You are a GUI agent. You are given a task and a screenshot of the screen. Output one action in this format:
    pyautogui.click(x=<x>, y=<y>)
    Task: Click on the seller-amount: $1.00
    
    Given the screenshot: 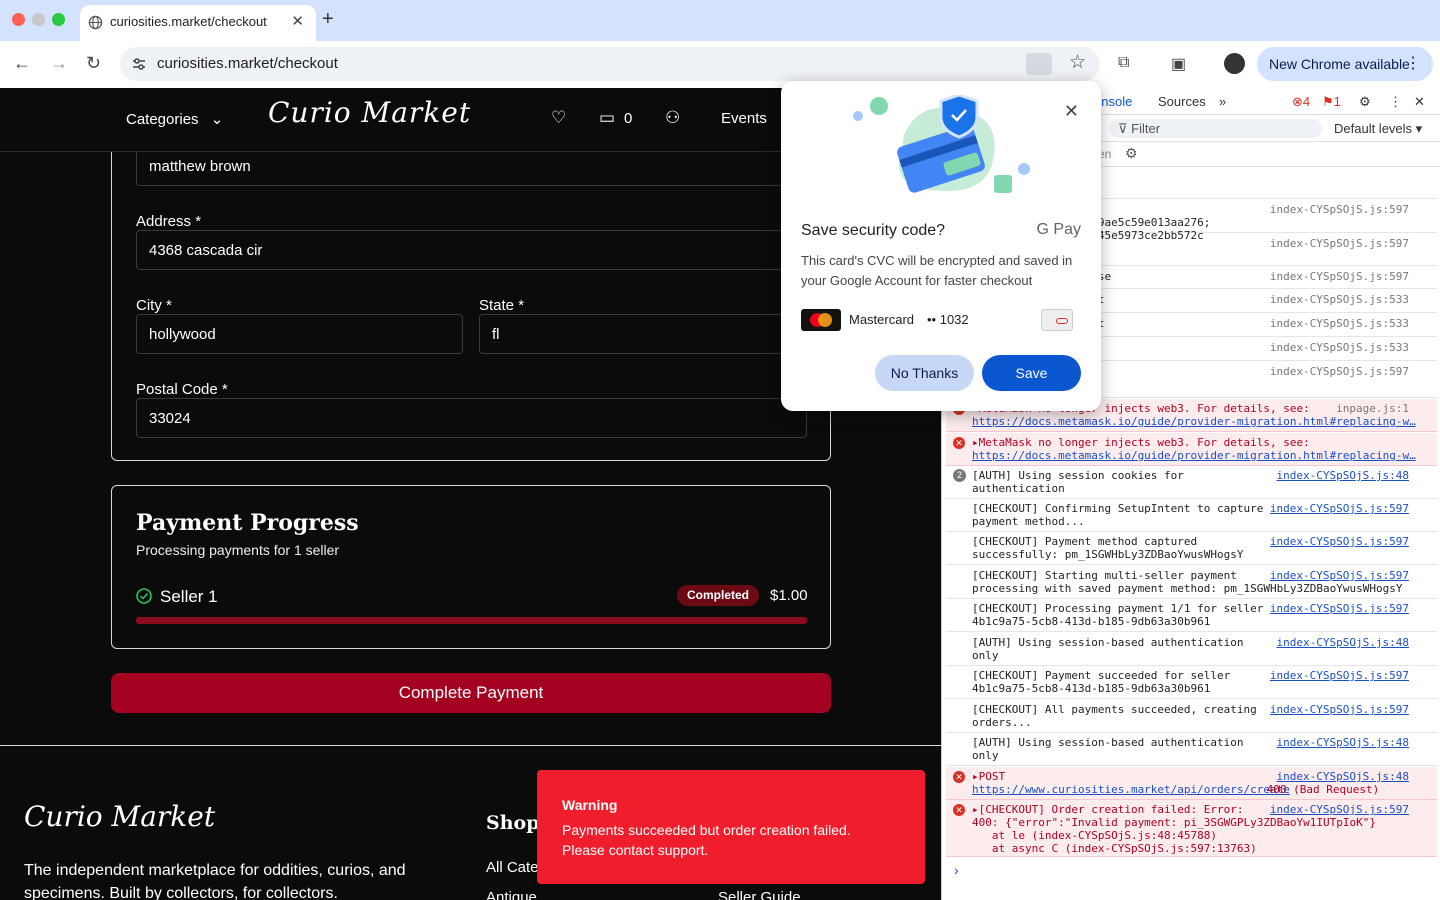 What is the action you would take?
    pyautogui.click(x=789, y=595)
    